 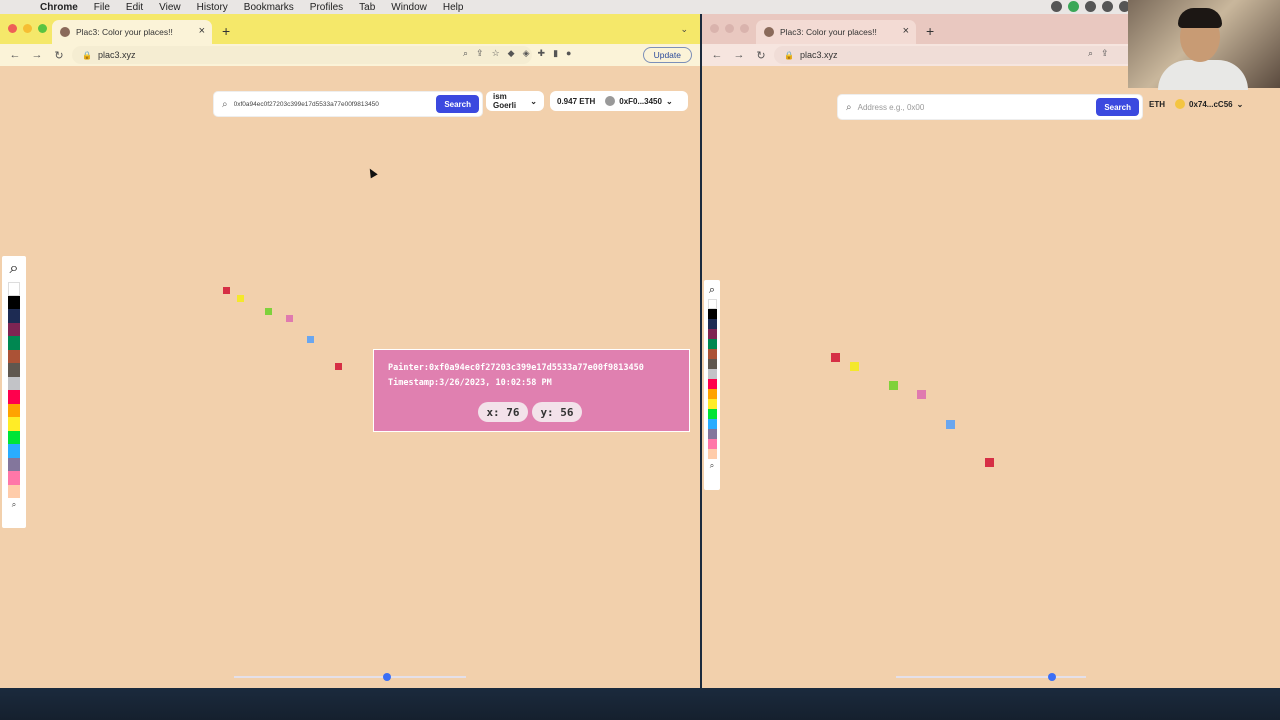 I want to click on menu-file: File, so click(x=102, y=7).